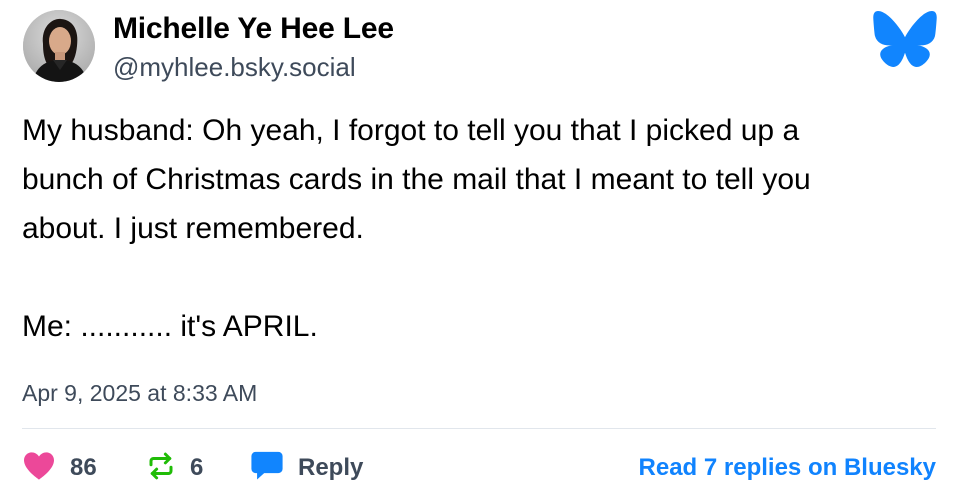  What do you see at coordinates (197, 467) in the screenshot?
I see `repost-count: 6` at bounding box center [197, 467].